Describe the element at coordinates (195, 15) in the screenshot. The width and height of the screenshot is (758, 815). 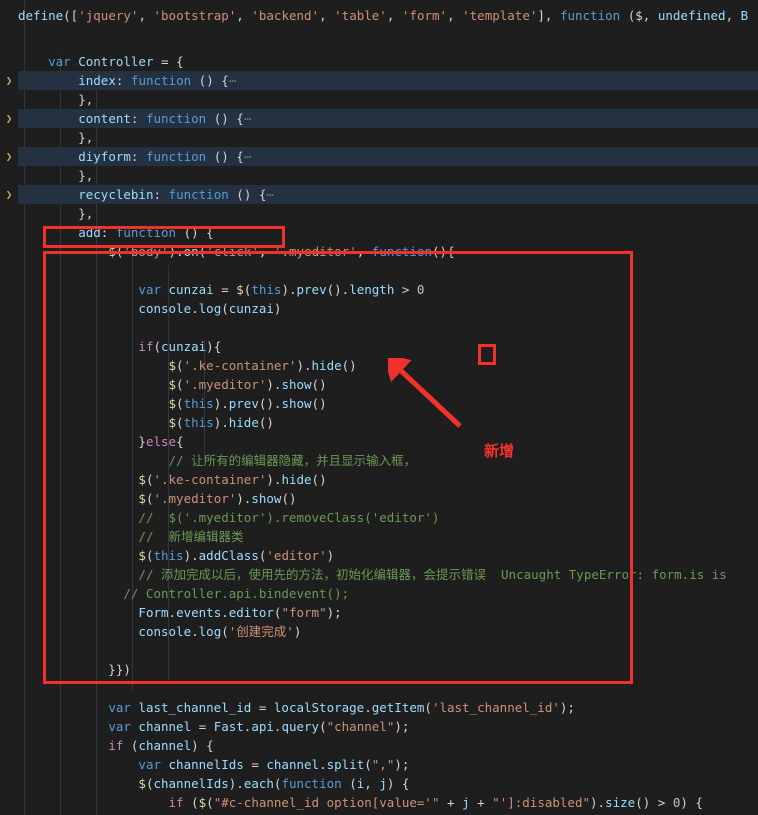
I see `code-token: 'bootstrap'` at that location.